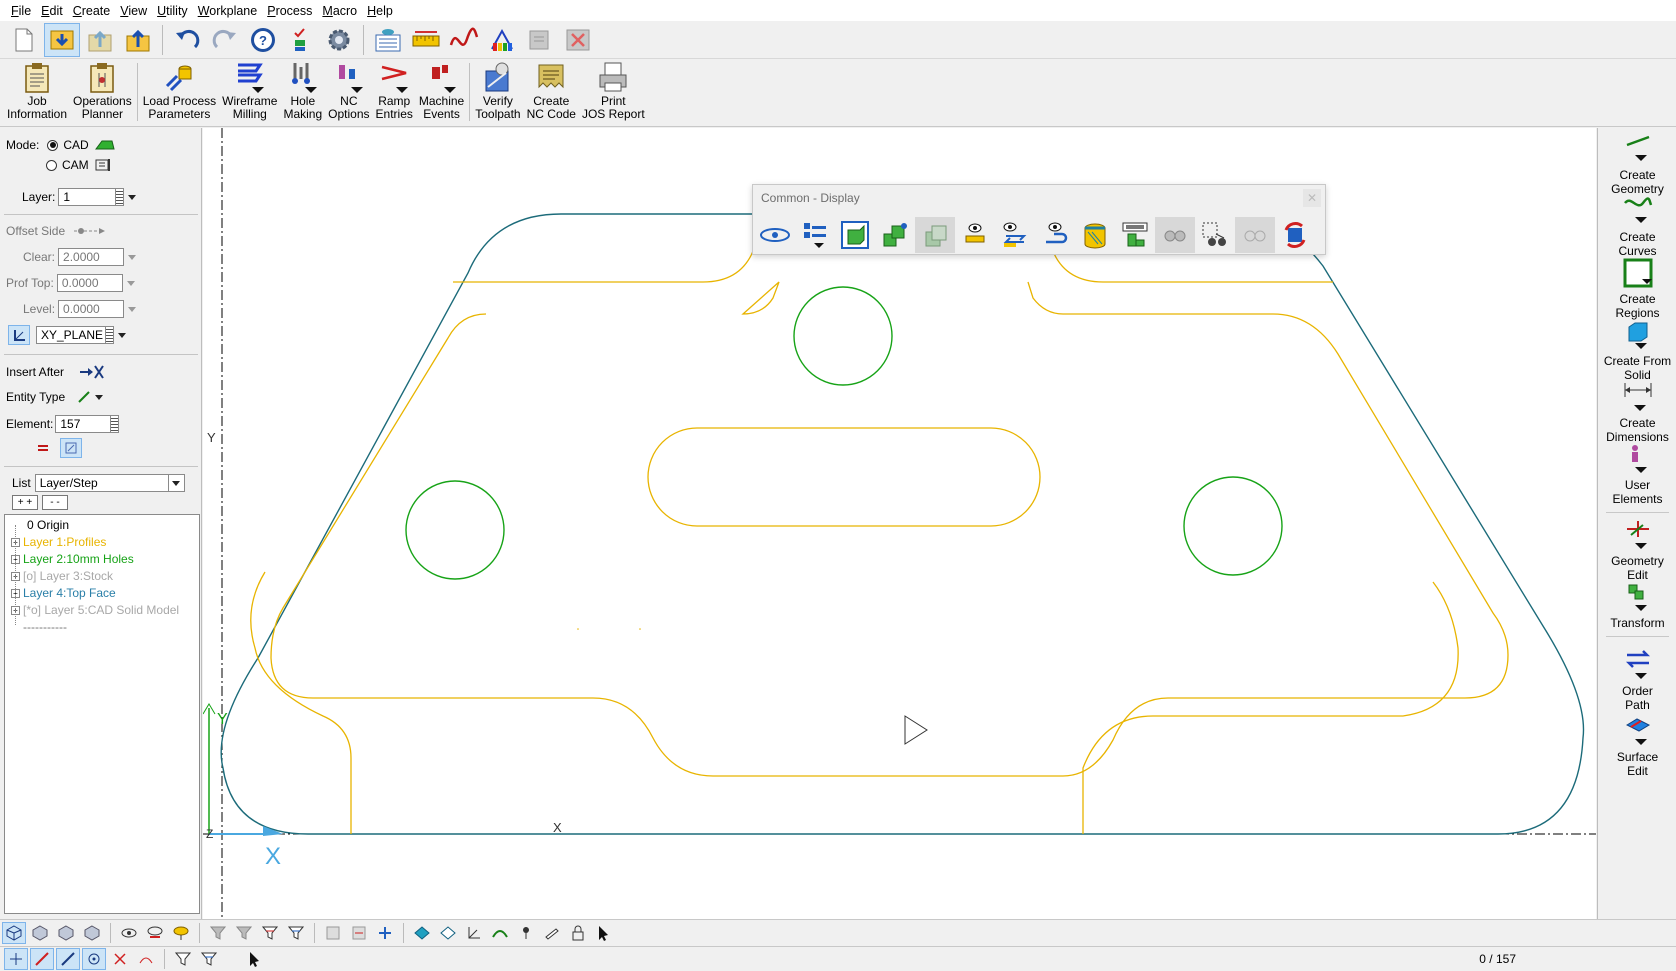 The height and width of the screenshot is (971, 1676). Describe the element at coordinates (181, 933) in the screenshot. I see `filter-3-icon` at that location.